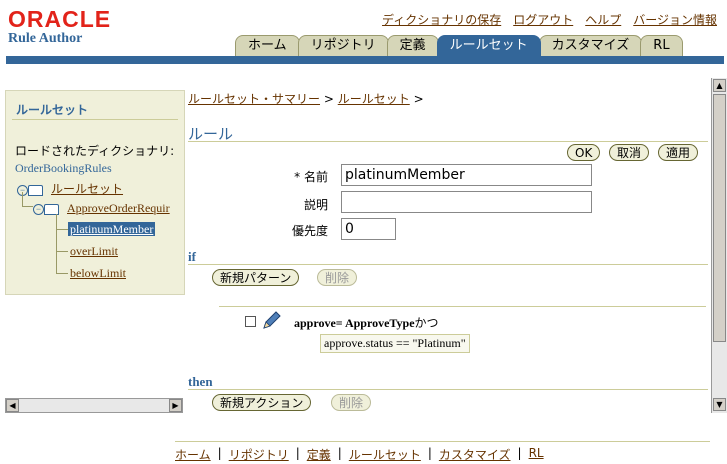 The width and height of the screenshot is (727, 464). Describe the element at coordinates (337, 277) in the screenshot. I see `delete-pattern-button: 削除` at that location.